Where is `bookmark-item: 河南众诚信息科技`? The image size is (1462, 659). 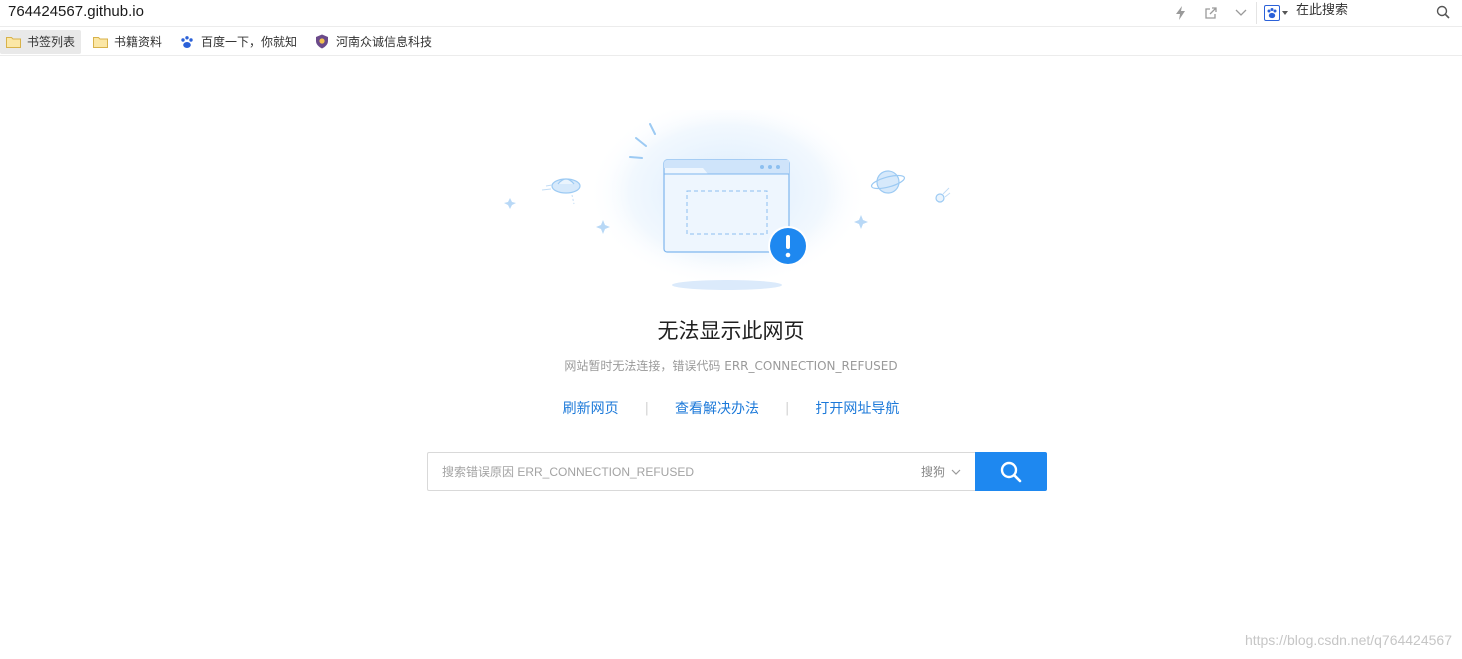 bookmark-item: 河南众诚信息科技 is located at coordinates (373, 42).